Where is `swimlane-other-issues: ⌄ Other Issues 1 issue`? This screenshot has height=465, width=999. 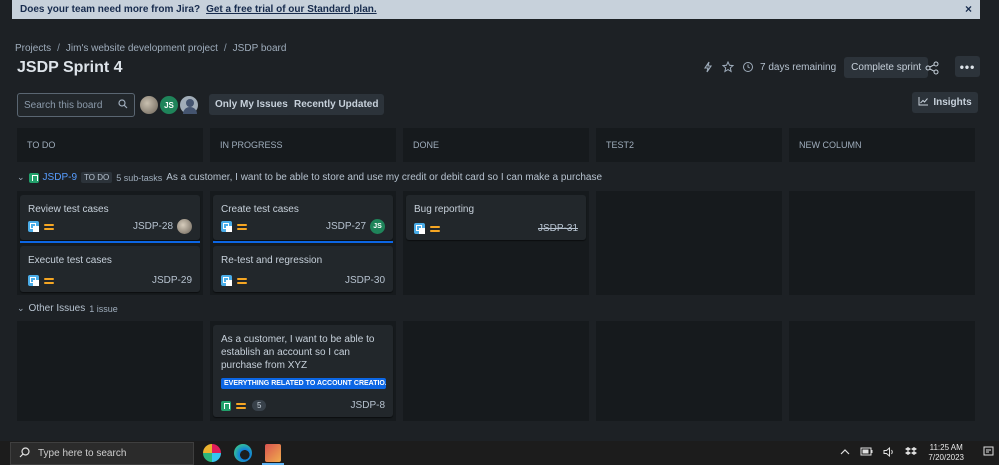
swimlane-other-issues: ⌄ Other Issues 1 issue is located at coordinates (67, 308).